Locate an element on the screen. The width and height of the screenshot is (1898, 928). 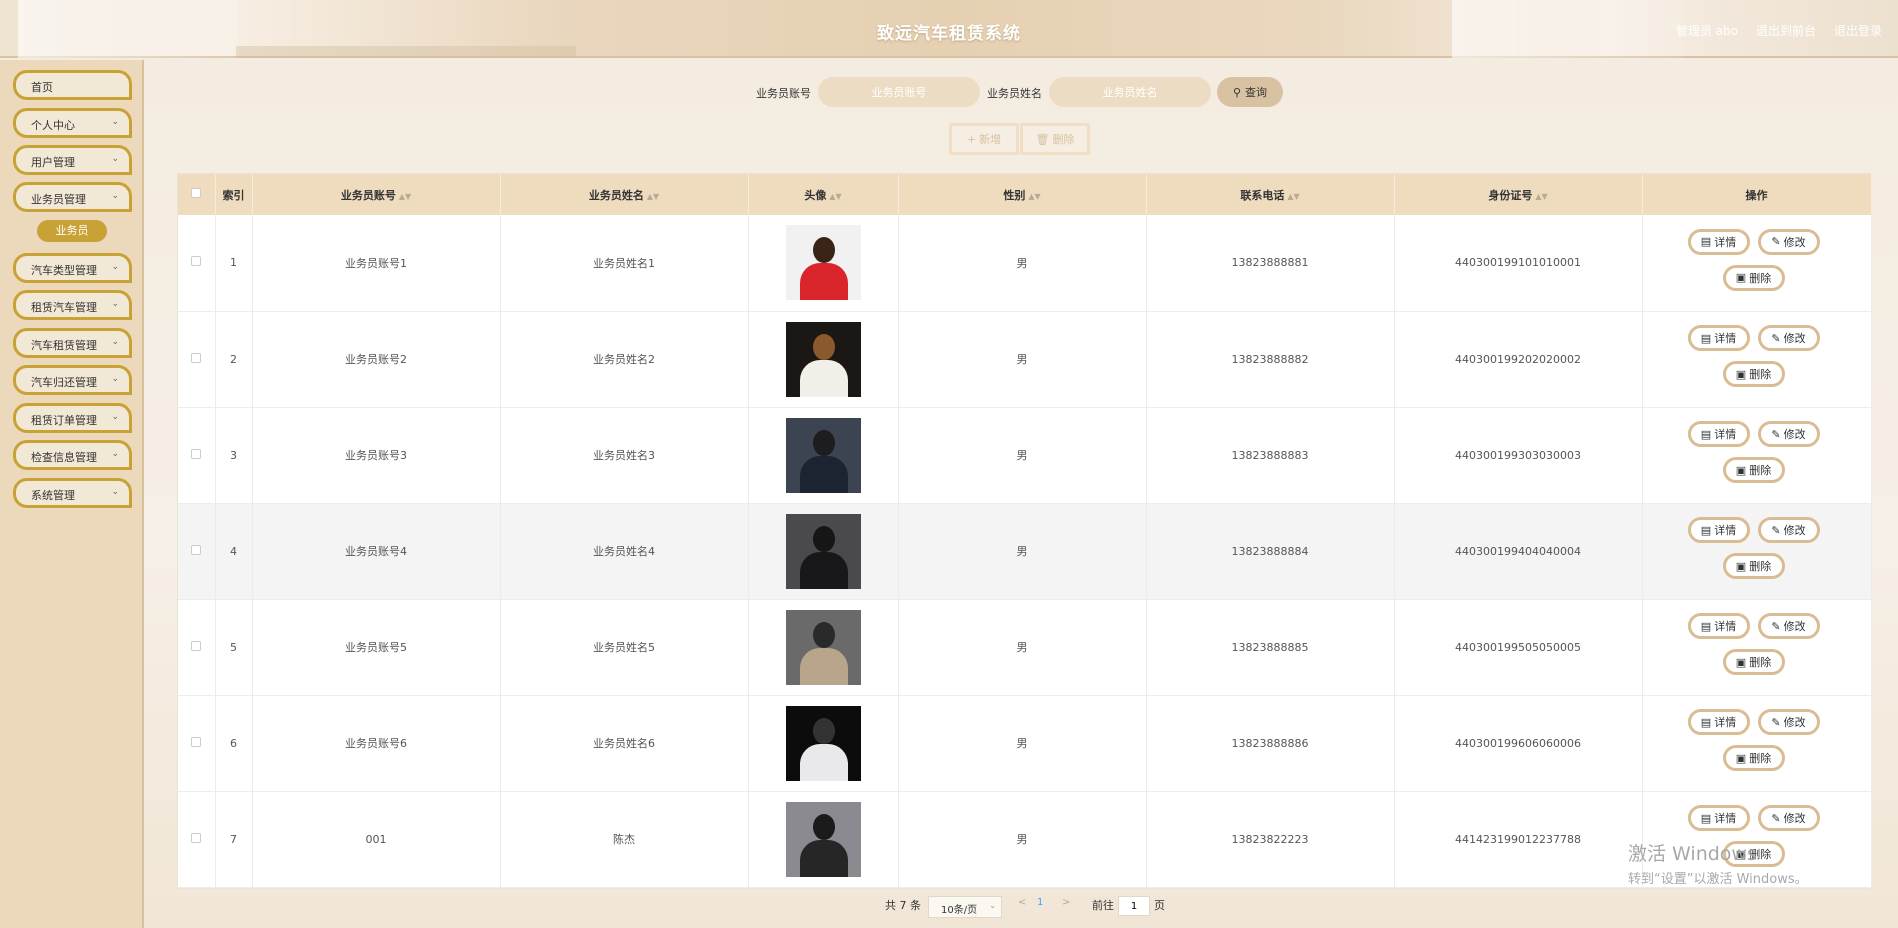
gender-cell: 男 is located at coordinates (1022, 647).